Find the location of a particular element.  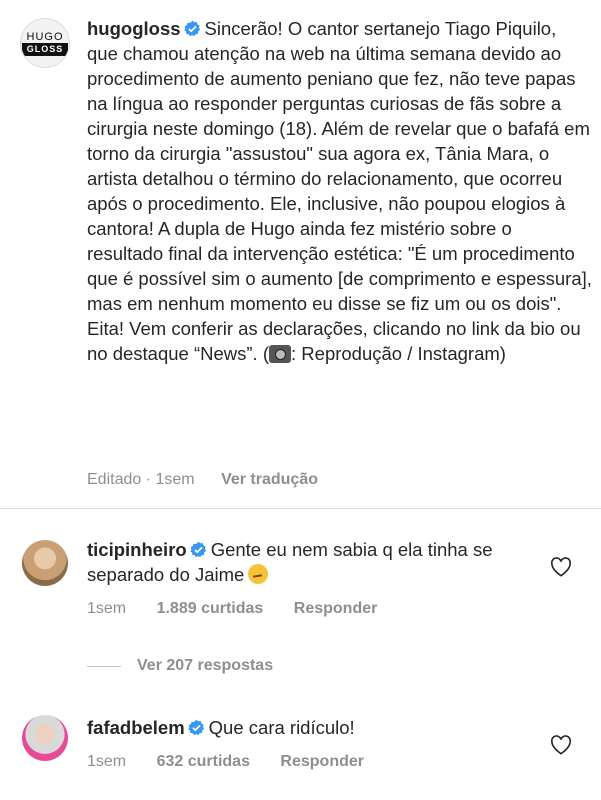

post-meta: Editado · 1sem Ver tradução is located at coordinates (213, 480).